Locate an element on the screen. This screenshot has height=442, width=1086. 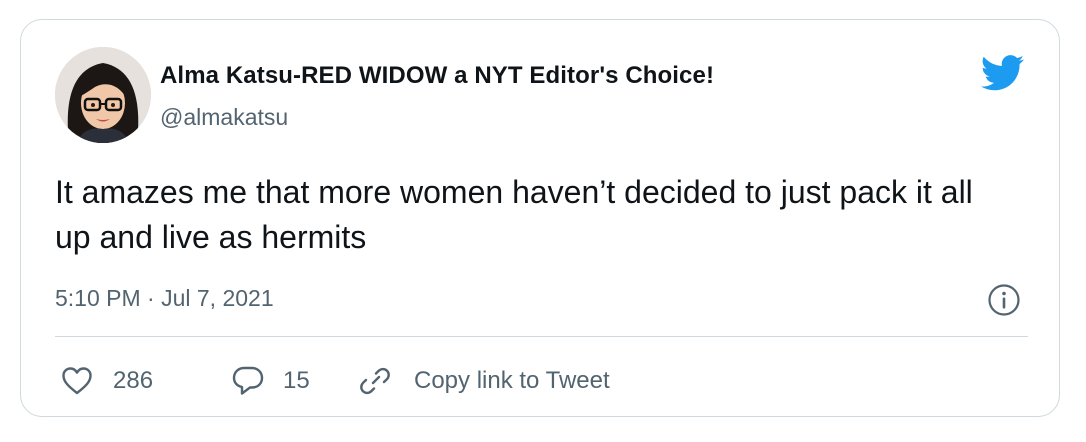
tweet-timestamp: 5:10 PM · Jul 7, 2021 is located at coordinates (164, 298).